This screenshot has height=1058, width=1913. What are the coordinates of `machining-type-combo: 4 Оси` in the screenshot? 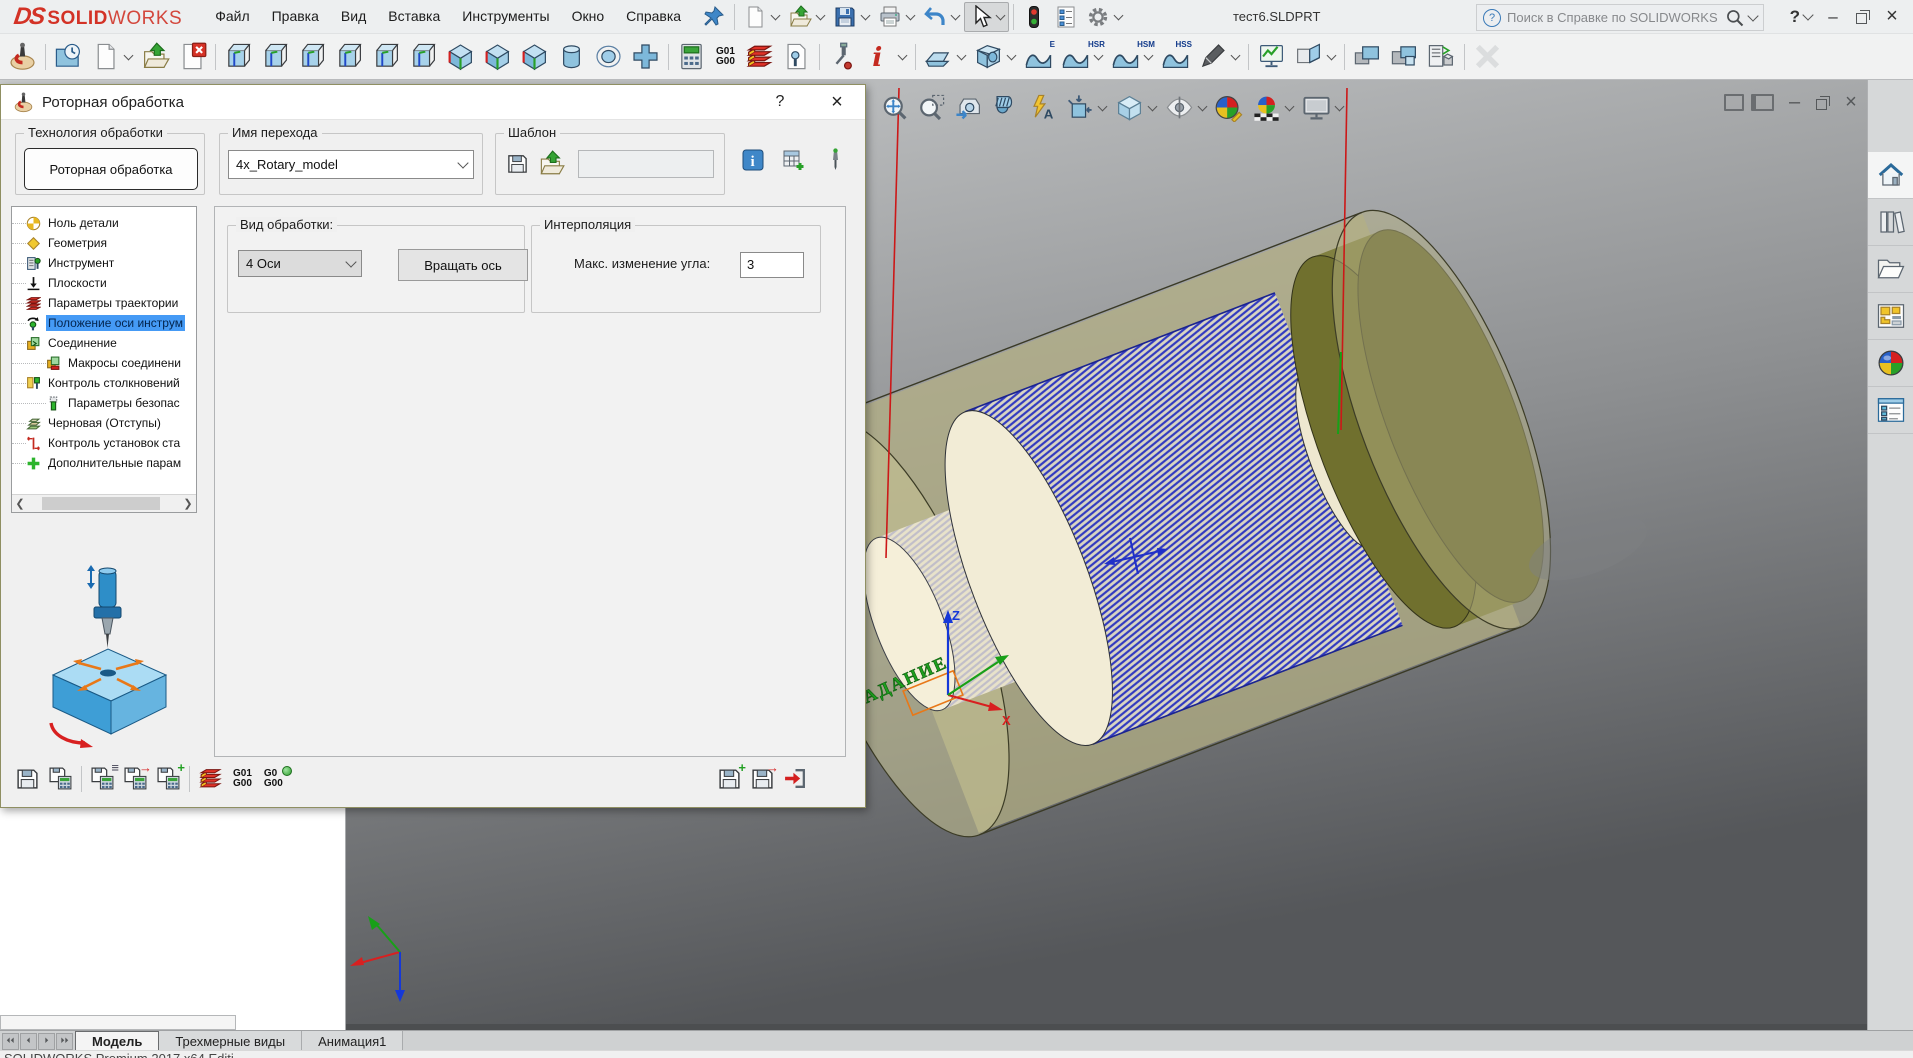 It's located at (300, 263).